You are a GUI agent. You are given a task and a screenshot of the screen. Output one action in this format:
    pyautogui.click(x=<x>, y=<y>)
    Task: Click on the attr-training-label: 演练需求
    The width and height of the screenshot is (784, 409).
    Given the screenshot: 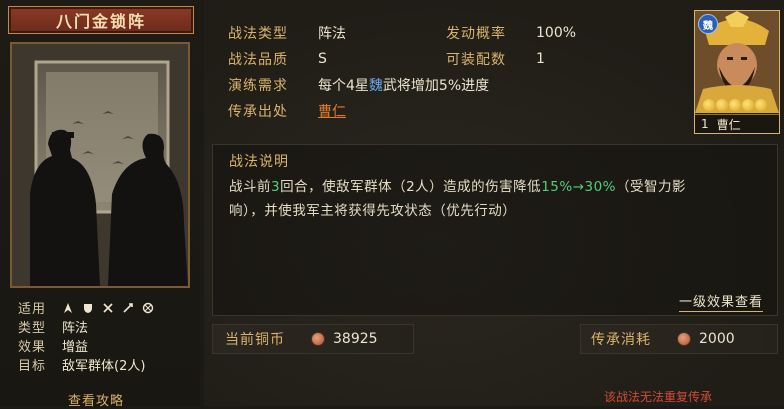 What is the action you would take?
    pyautogui.click(x=258, y=85)
    